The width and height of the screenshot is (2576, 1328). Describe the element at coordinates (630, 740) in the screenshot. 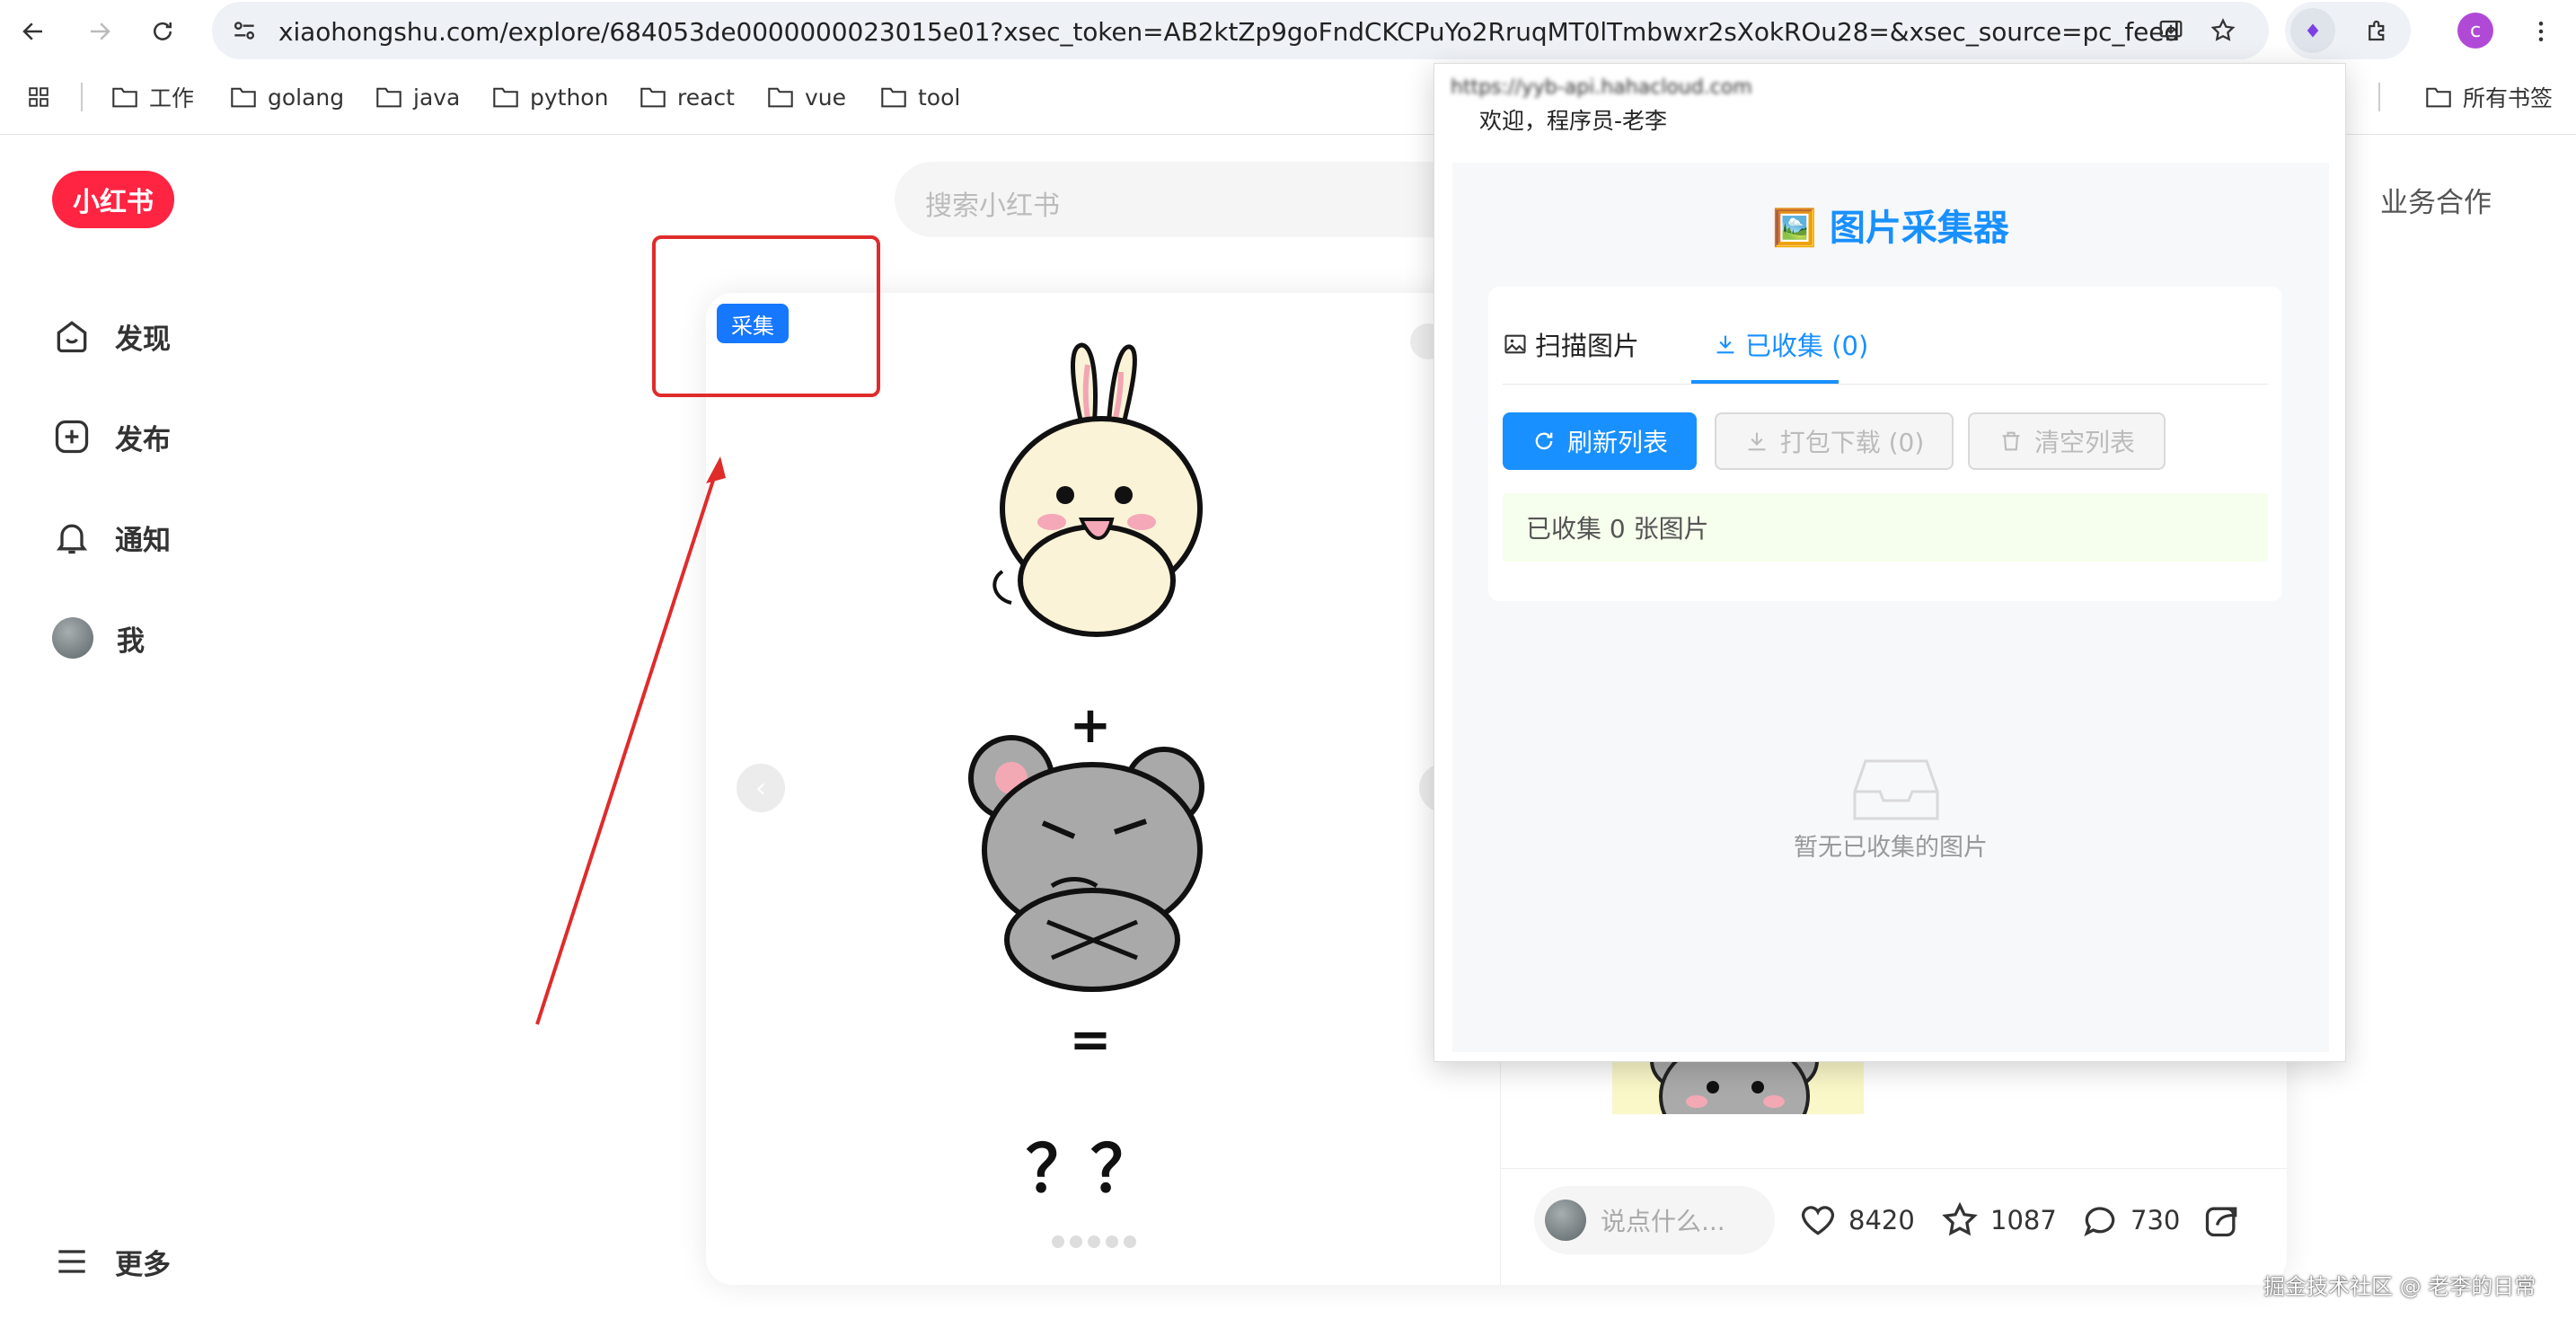

I see `annotation-arrow` at that location.